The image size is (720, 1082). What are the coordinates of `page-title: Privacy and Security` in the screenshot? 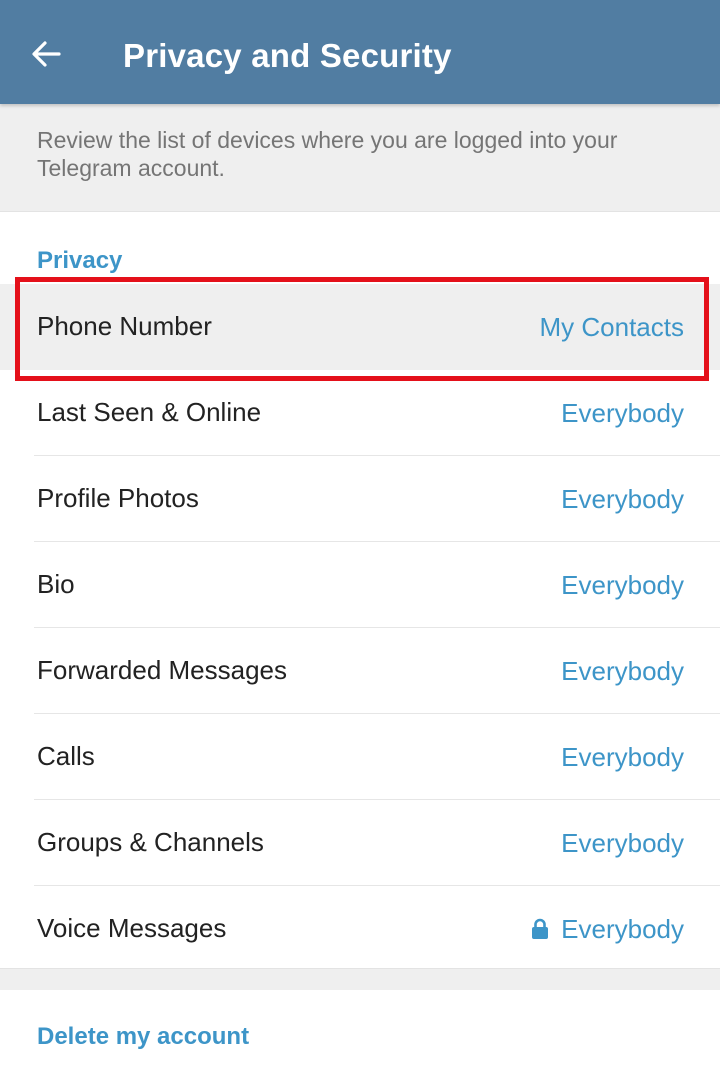 It's located at (287, 55).